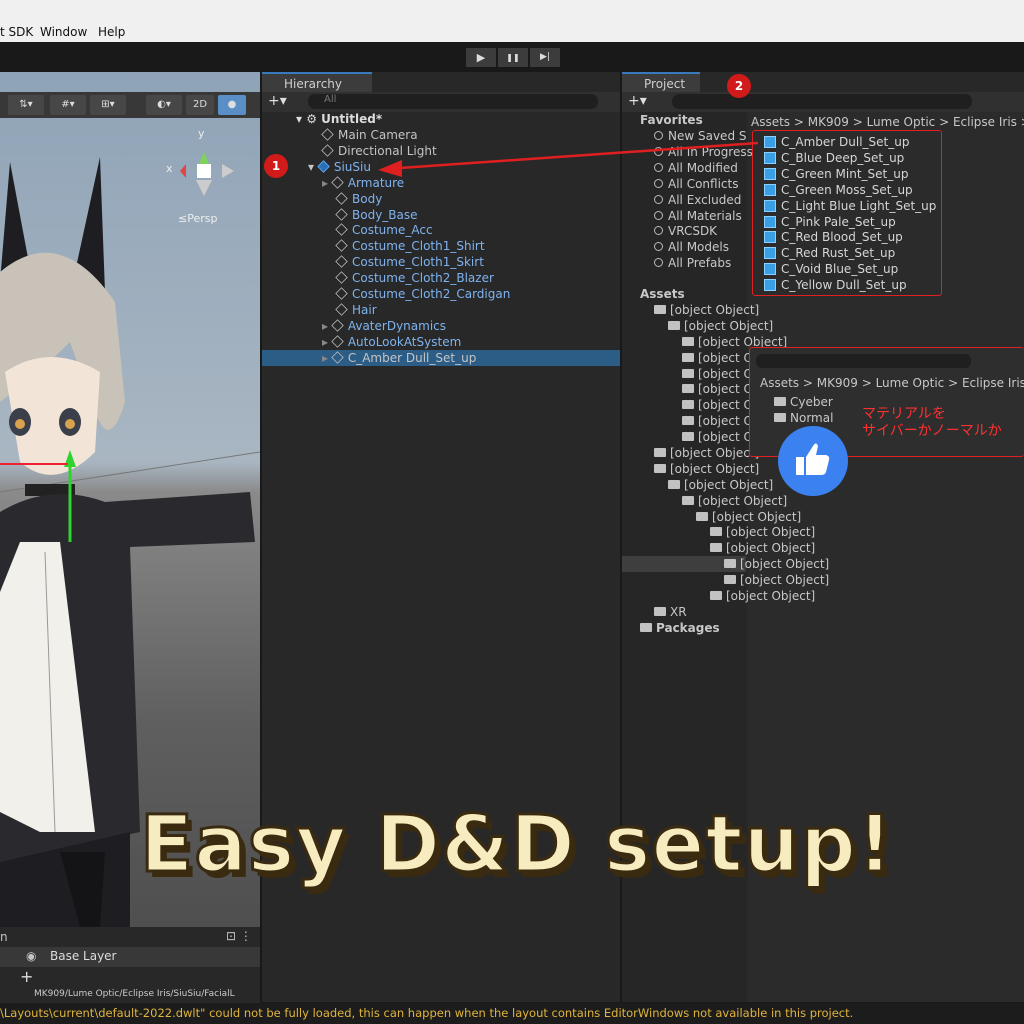 The width and height of the screenshot is (1024, 1024). Describe the element at coordinates (83, 956) in the screenshot. I see `layer-name: Base Layer` at that location.